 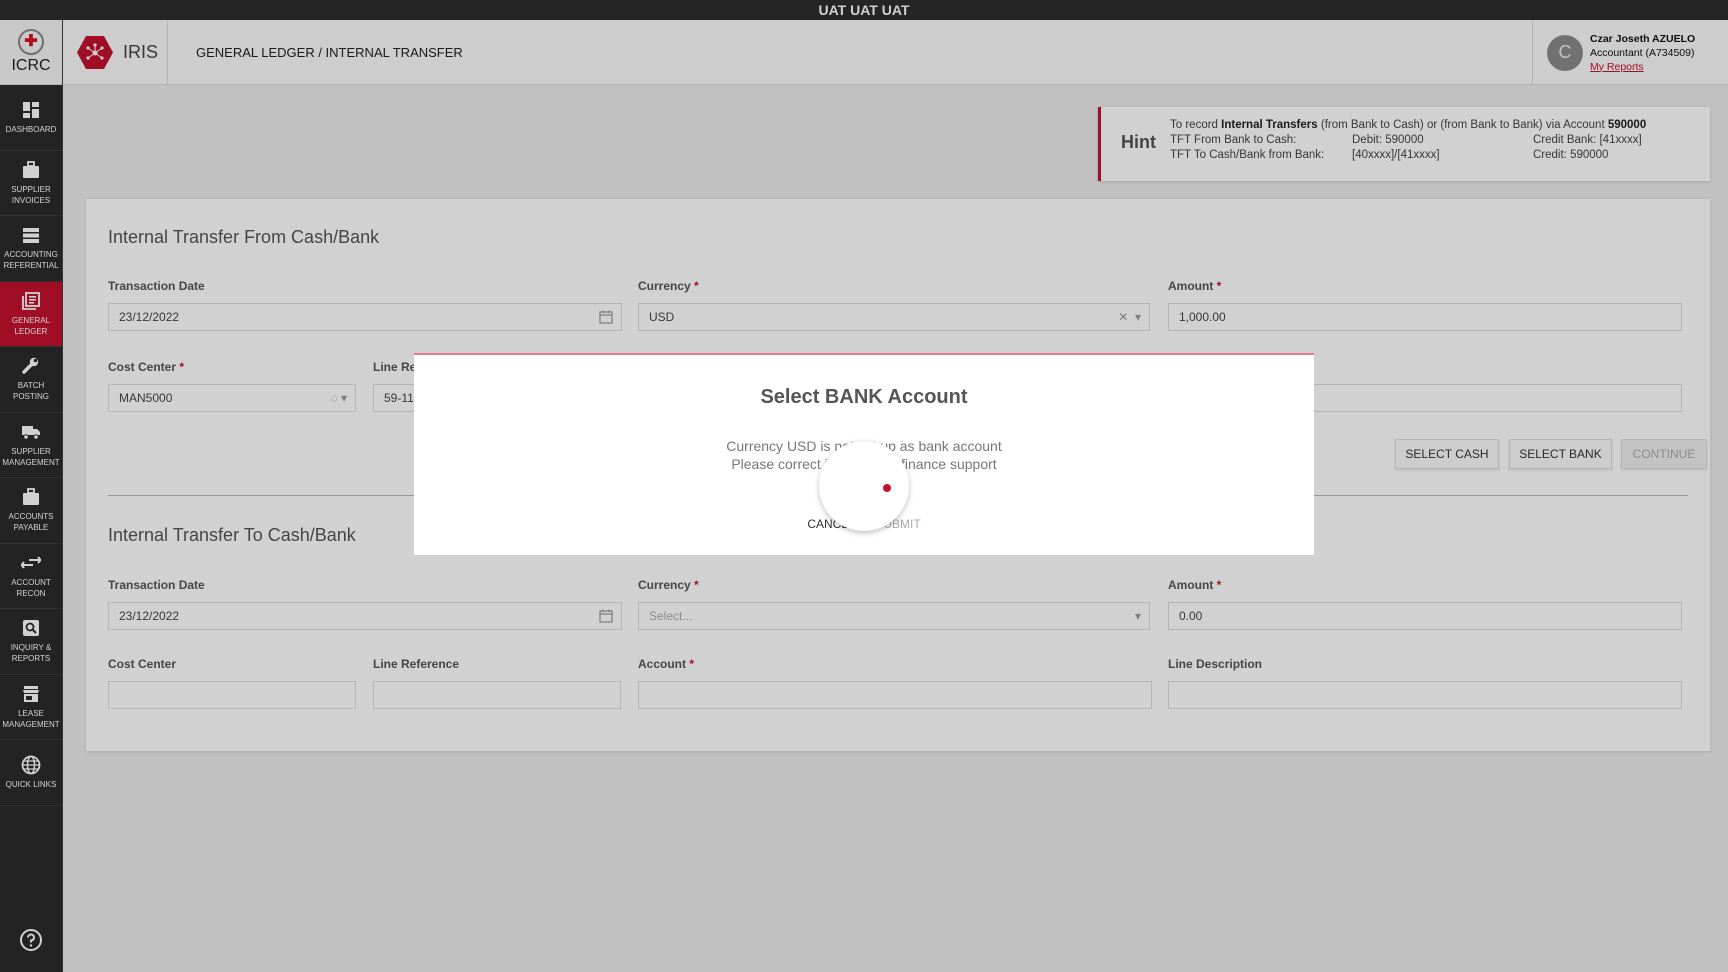 I want to click on dialog-title: Select BANK Account, so click(x=864, y=397).